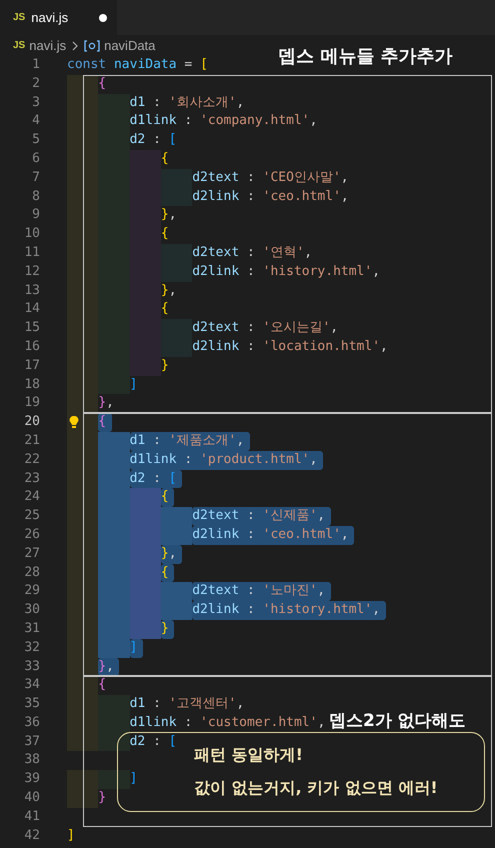  What do you see at coordinates (49, 17) in the screenshot?
I see `tab-title: navi.js` at bounding box center [49, 17].